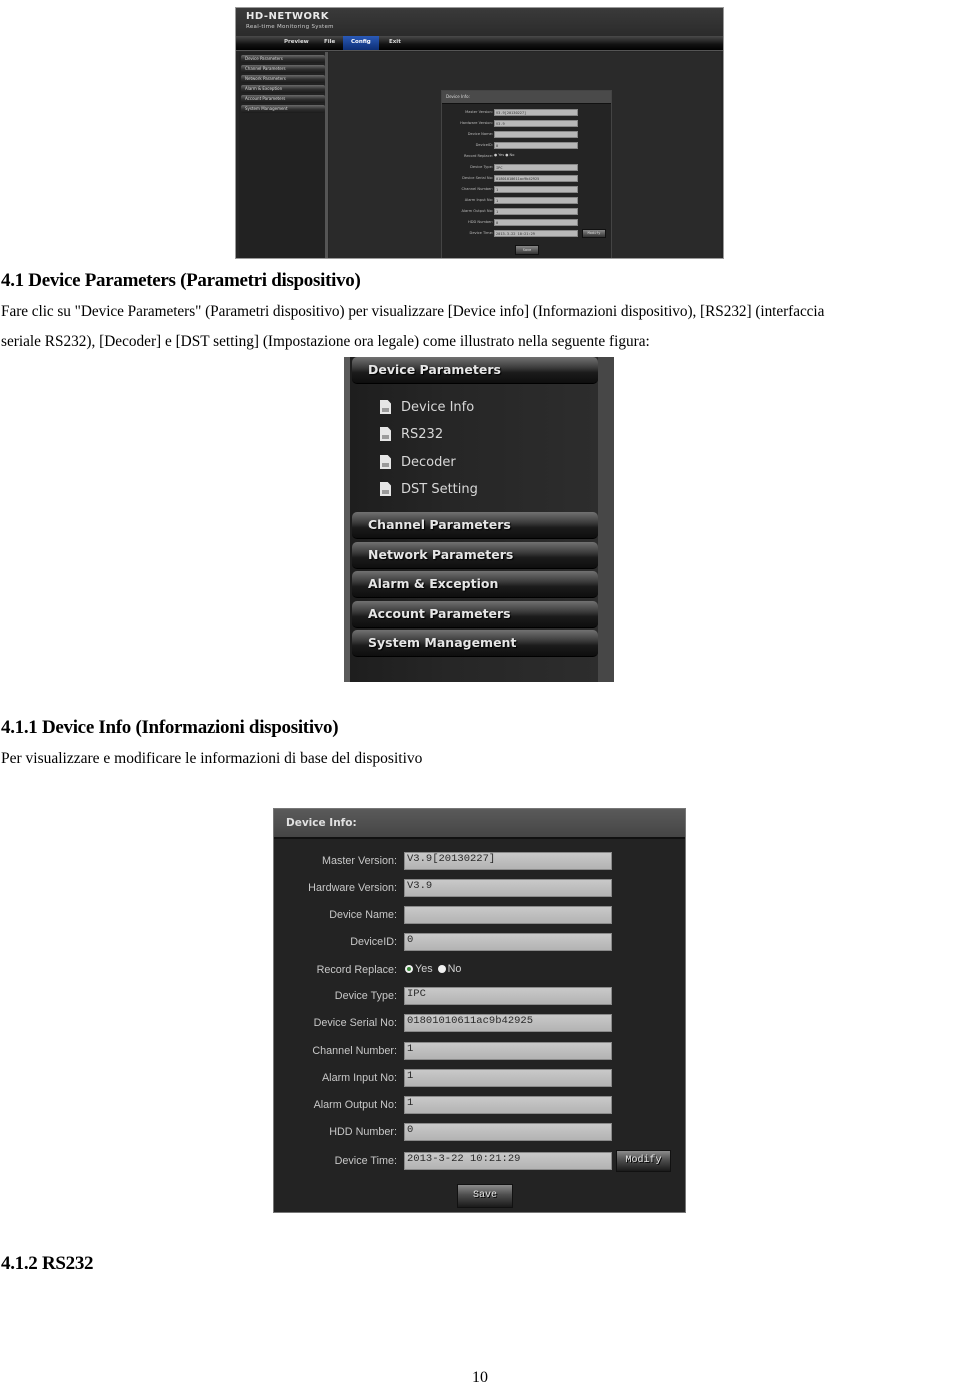  Describe the element at coordinates (536, 167) in the screenshot. I see `app-field-device-type: IPC` at that location.